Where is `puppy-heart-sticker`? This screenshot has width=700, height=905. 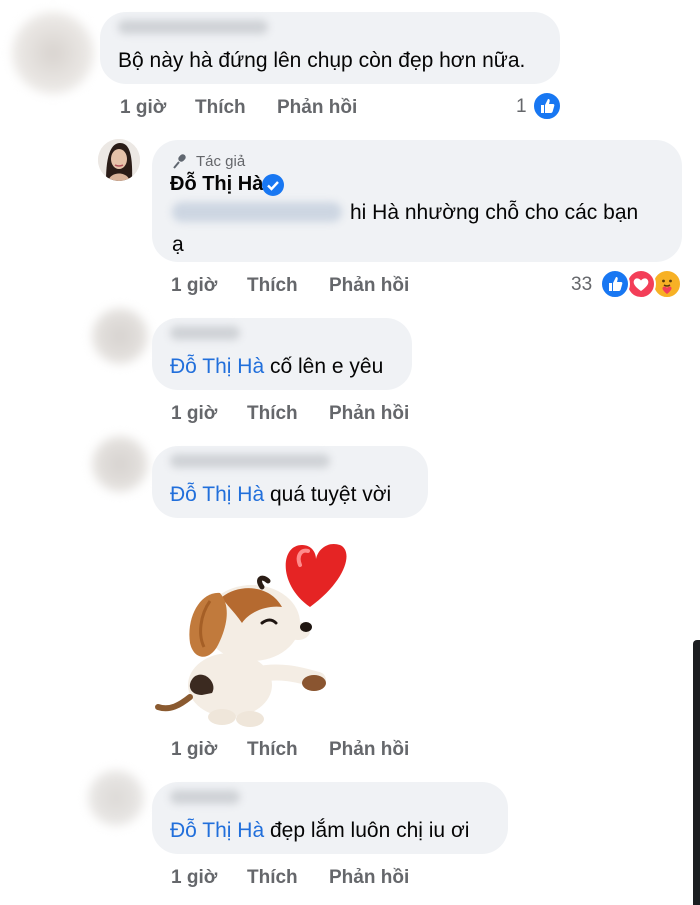
puppy-heart-sticker is located at coordinates (250, 635).